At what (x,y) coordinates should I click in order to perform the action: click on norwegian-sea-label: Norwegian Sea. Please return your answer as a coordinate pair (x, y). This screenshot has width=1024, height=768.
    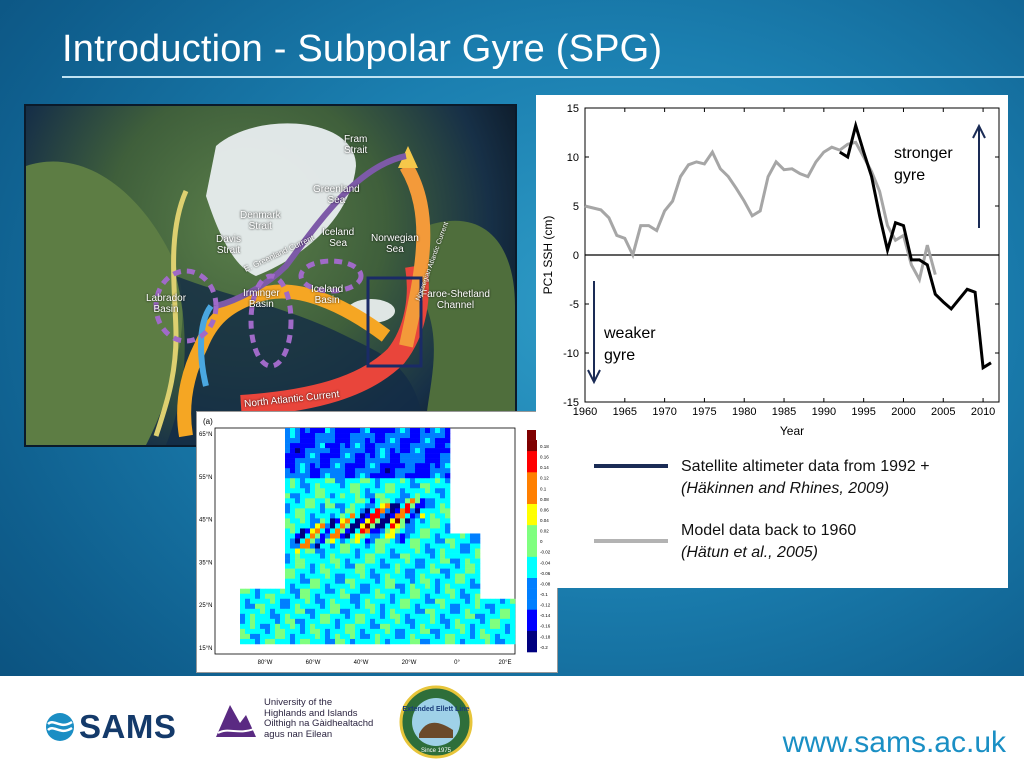
    Looking at the image, I should click on (395, 244).